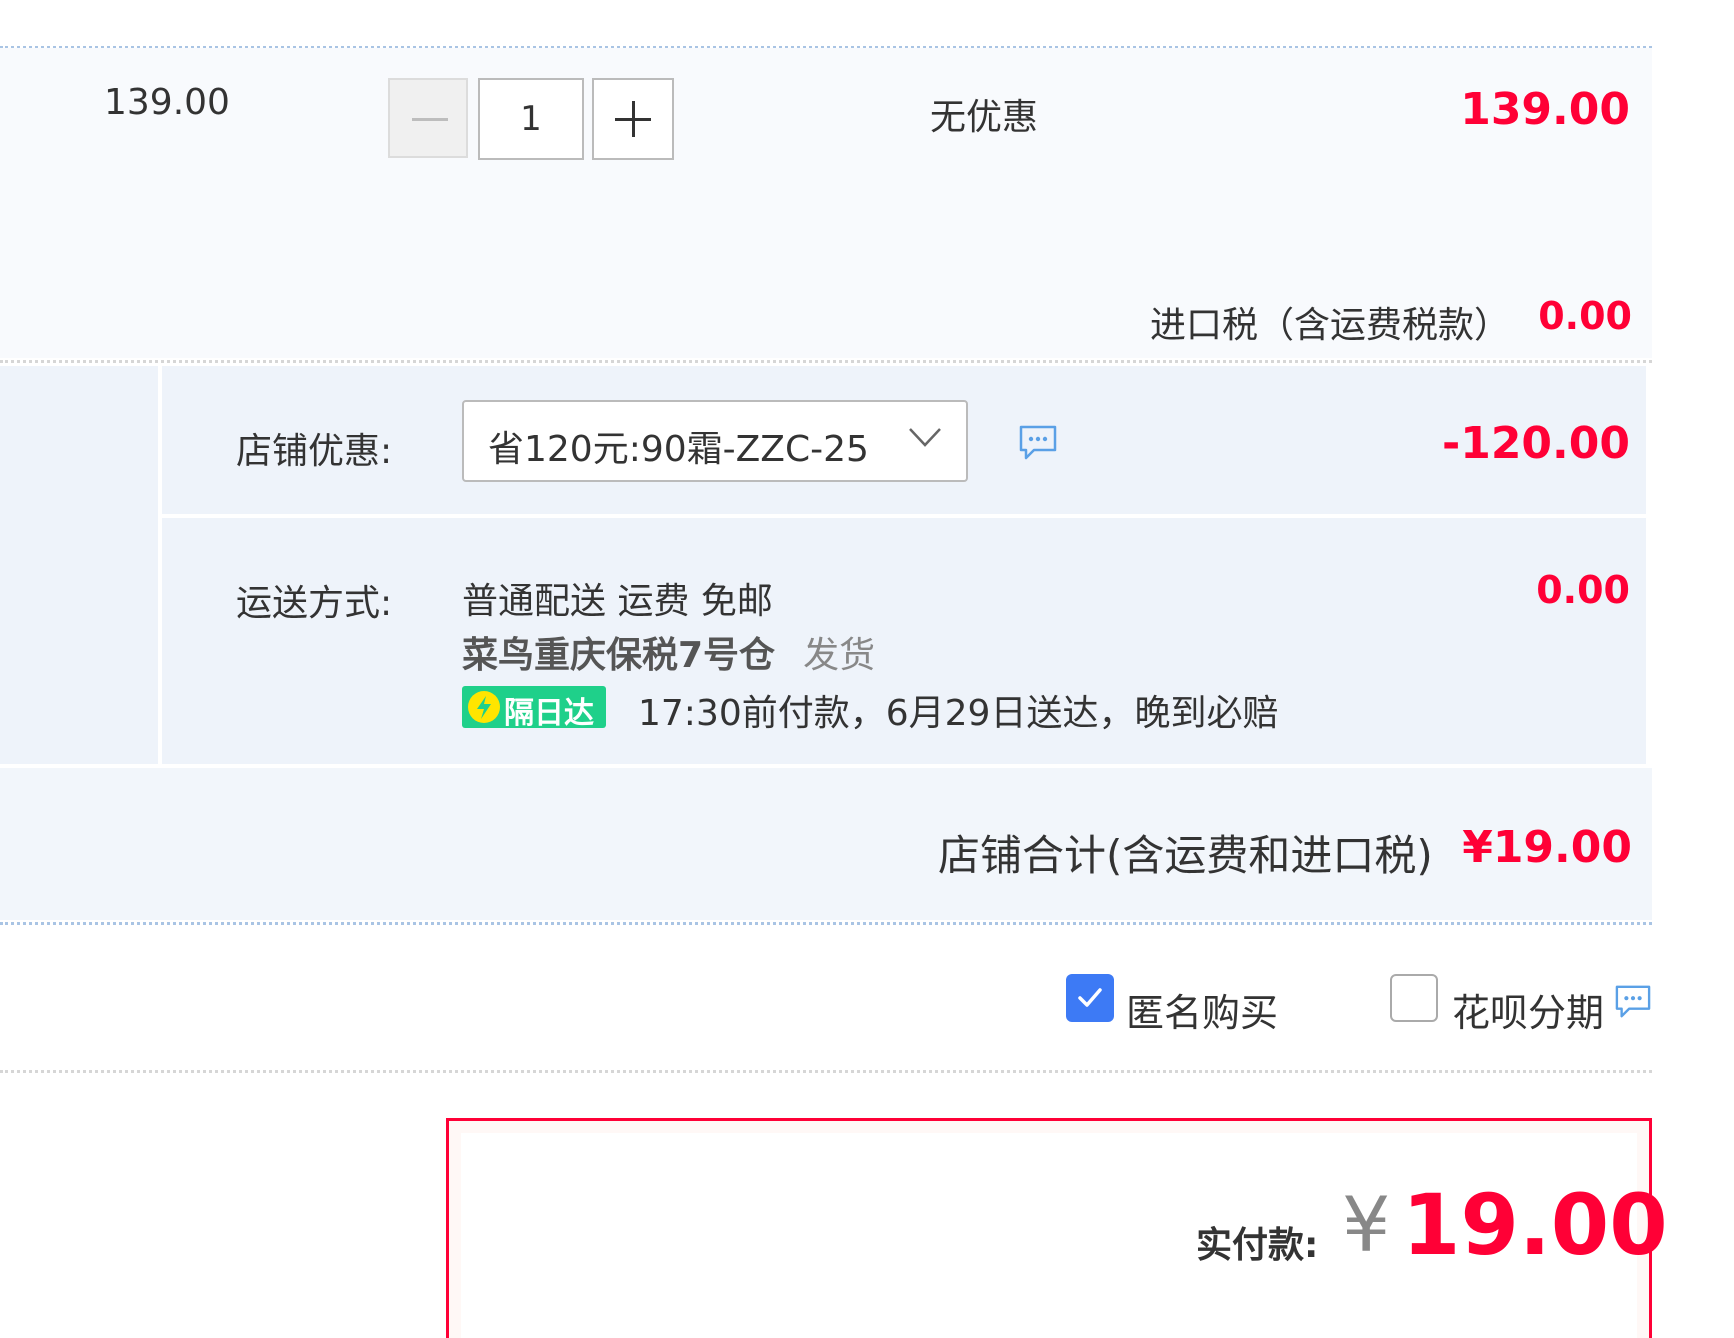 The image size is (1734, 1338). Describe the element at coordinates (619, 655) in the screenshot. I see `warehouse-name: 菜鸟重庆保税7号仓` at that location.